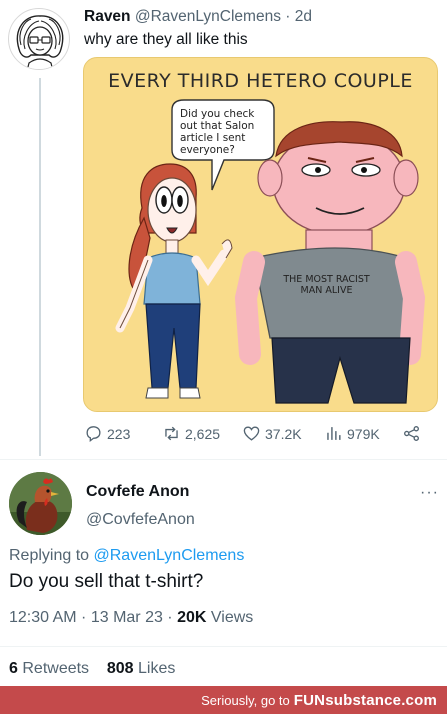  I want to click on user-handle: @RavenLynClemens, so click(208, 16).